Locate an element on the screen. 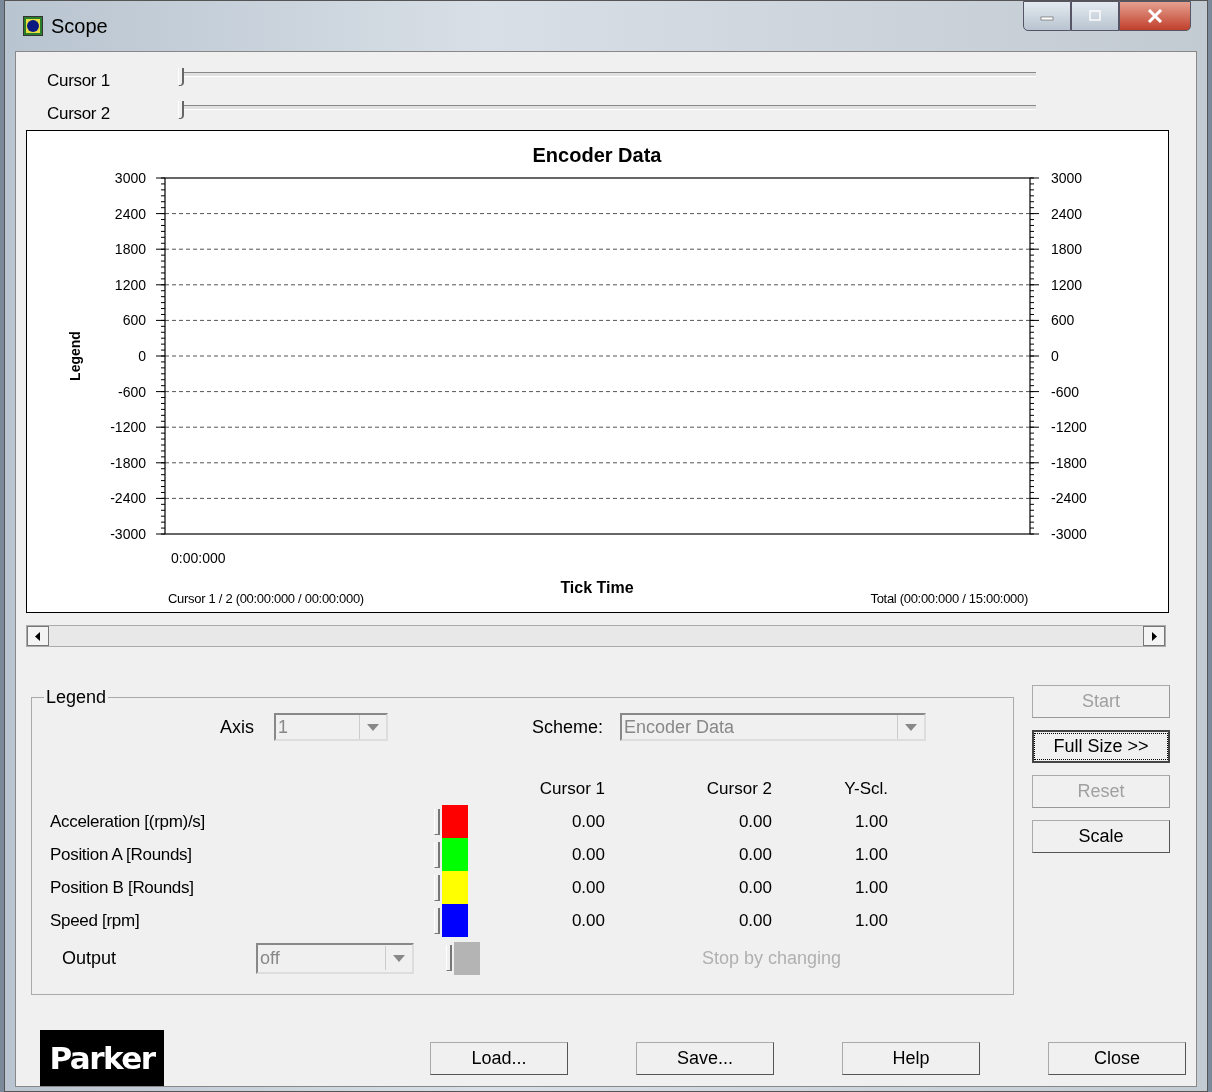 The width and height of the screenshot is (1212, 1092). cursor-label: Cursor 1 is located at coordinates (78, 80).